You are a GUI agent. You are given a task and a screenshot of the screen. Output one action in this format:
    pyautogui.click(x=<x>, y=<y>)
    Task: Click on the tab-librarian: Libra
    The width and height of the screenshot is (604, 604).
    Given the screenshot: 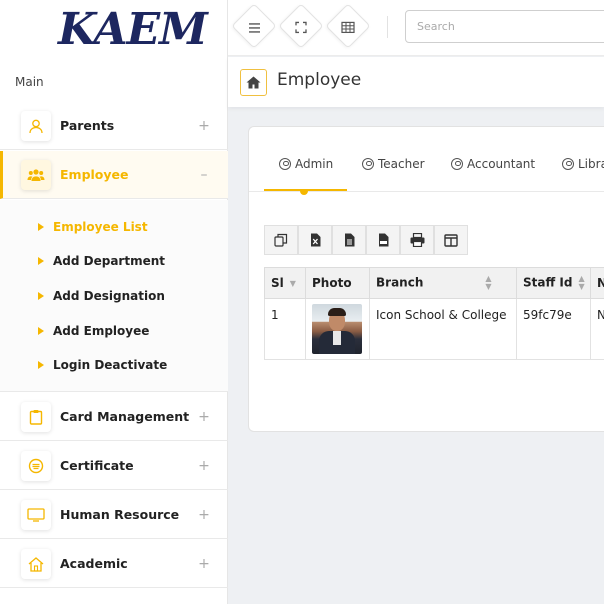 What is the action you would take?
    pyautogui.click(x=583, y=164)
    